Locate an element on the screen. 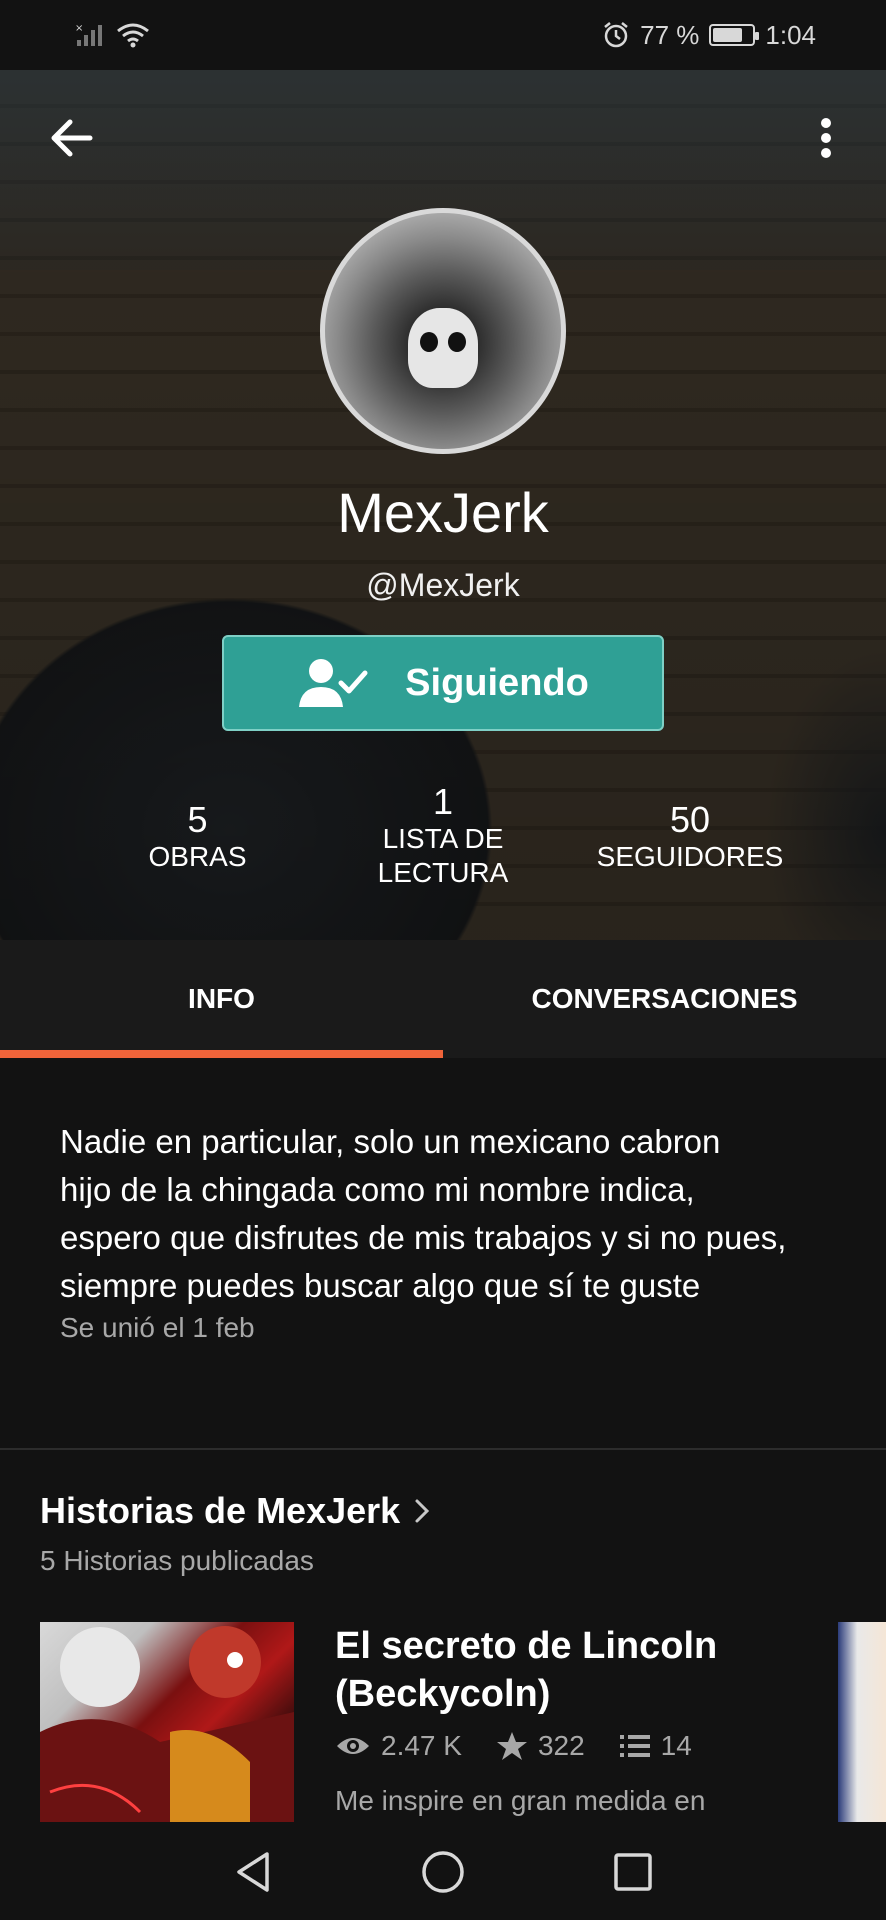 The height and width of the screenshot is (1920, 886). more-options-button is located at coordinates (826, 138).